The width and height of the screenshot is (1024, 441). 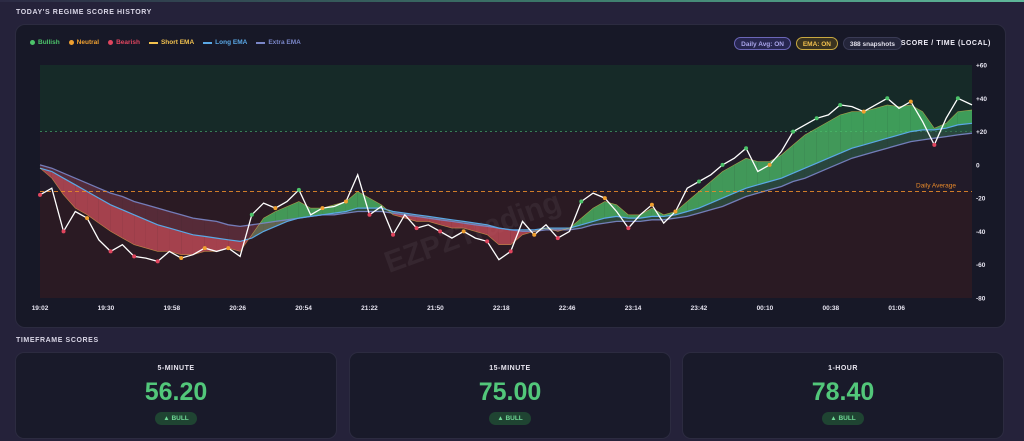 I want to click on x-tick-label: 22:18, so click(x=501, y=308).